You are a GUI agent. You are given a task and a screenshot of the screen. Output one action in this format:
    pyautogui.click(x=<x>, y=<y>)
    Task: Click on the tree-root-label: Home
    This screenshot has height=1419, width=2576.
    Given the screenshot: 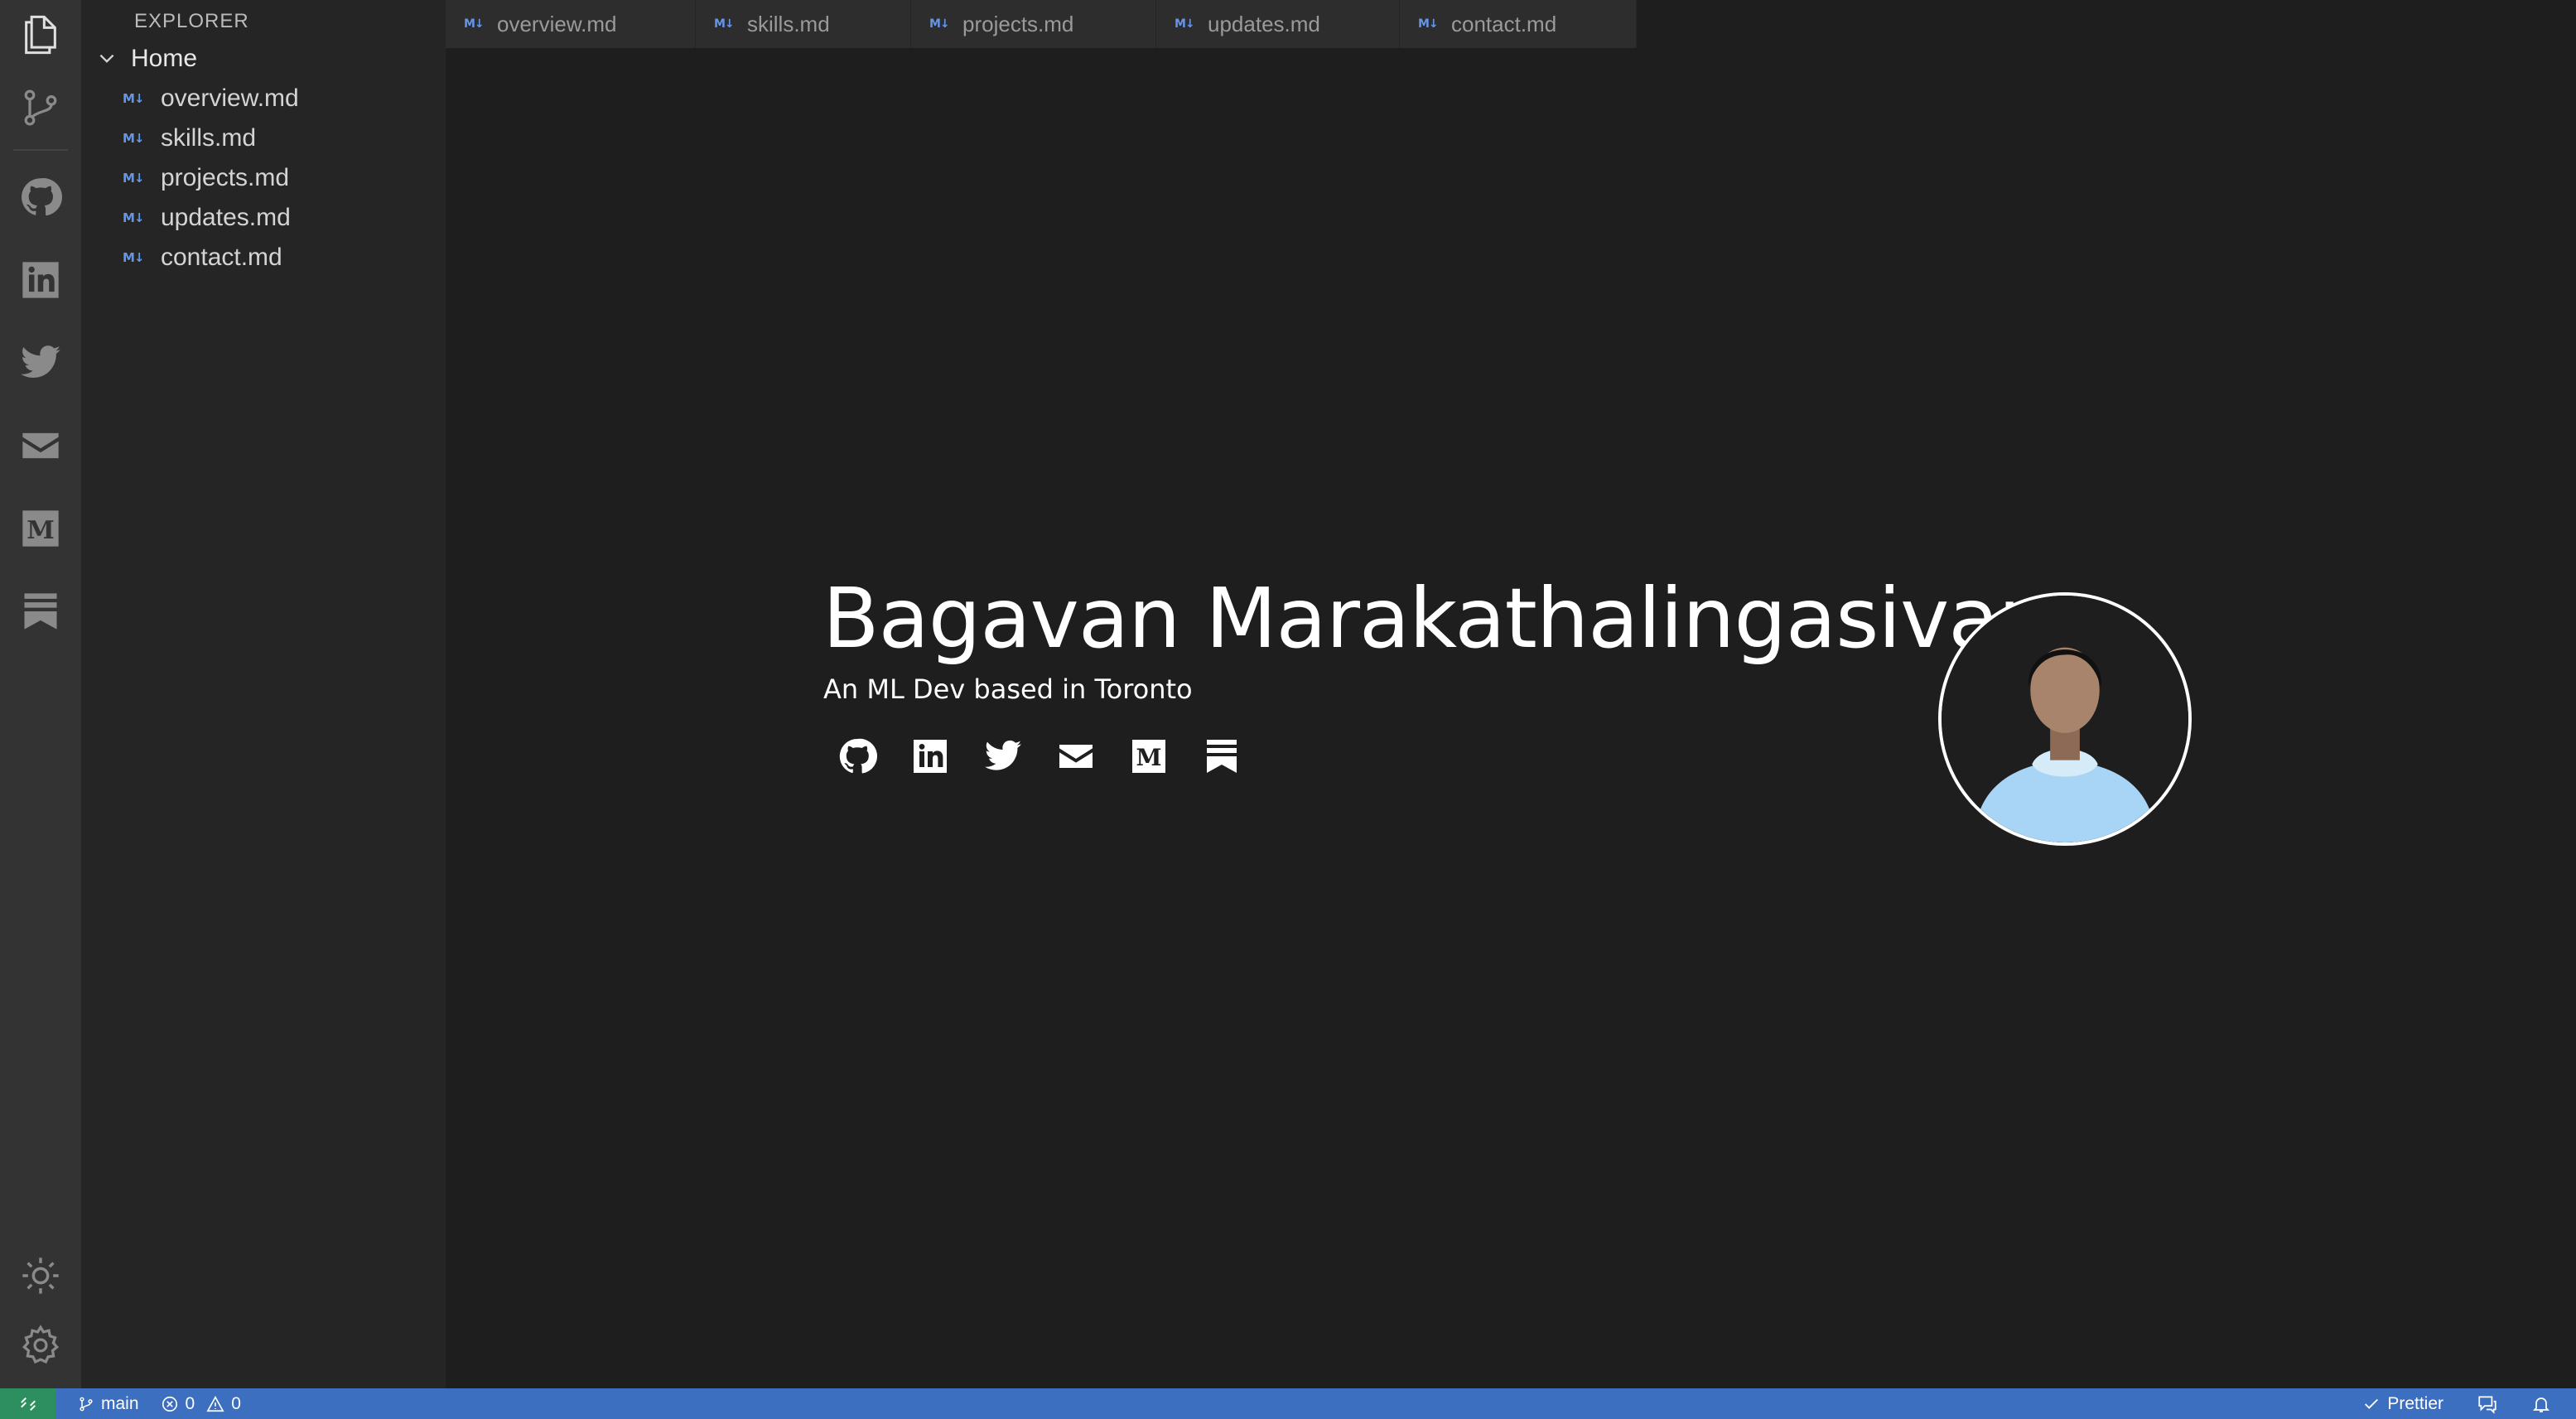 What is the action you would take?
    pyautogui.click(x=164, y=58)
    